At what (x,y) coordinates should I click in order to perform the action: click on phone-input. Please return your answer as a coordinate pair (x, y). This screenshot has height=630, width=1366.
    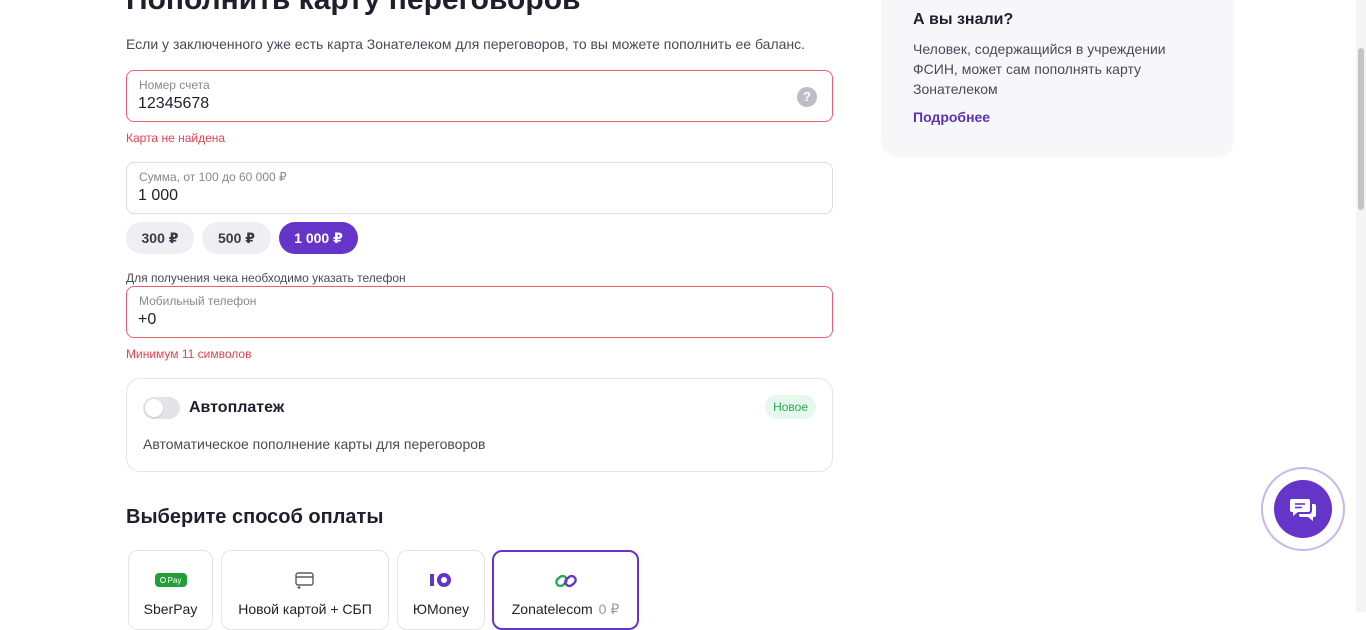
    Looking at the image, I should click on (458, 320).